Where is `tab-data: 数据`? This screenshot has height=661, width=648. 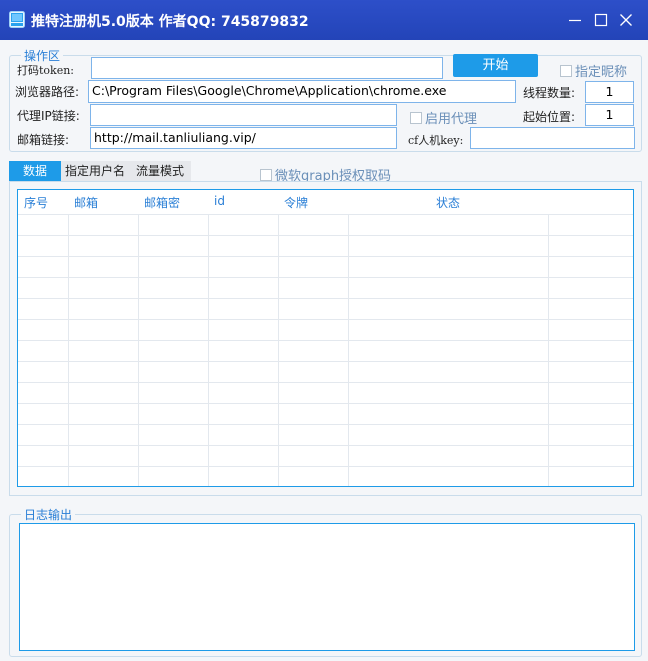
tab-data: 数据 is located at coordinates (35, 171).